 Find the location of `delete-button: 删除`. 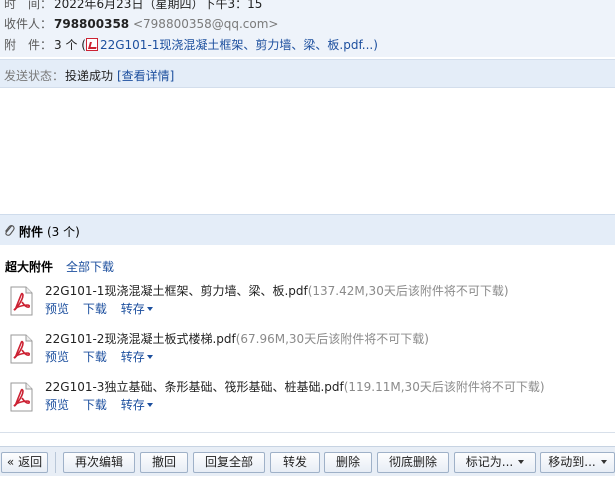

delete-button: 删除 is located at coordinates (348, 462).